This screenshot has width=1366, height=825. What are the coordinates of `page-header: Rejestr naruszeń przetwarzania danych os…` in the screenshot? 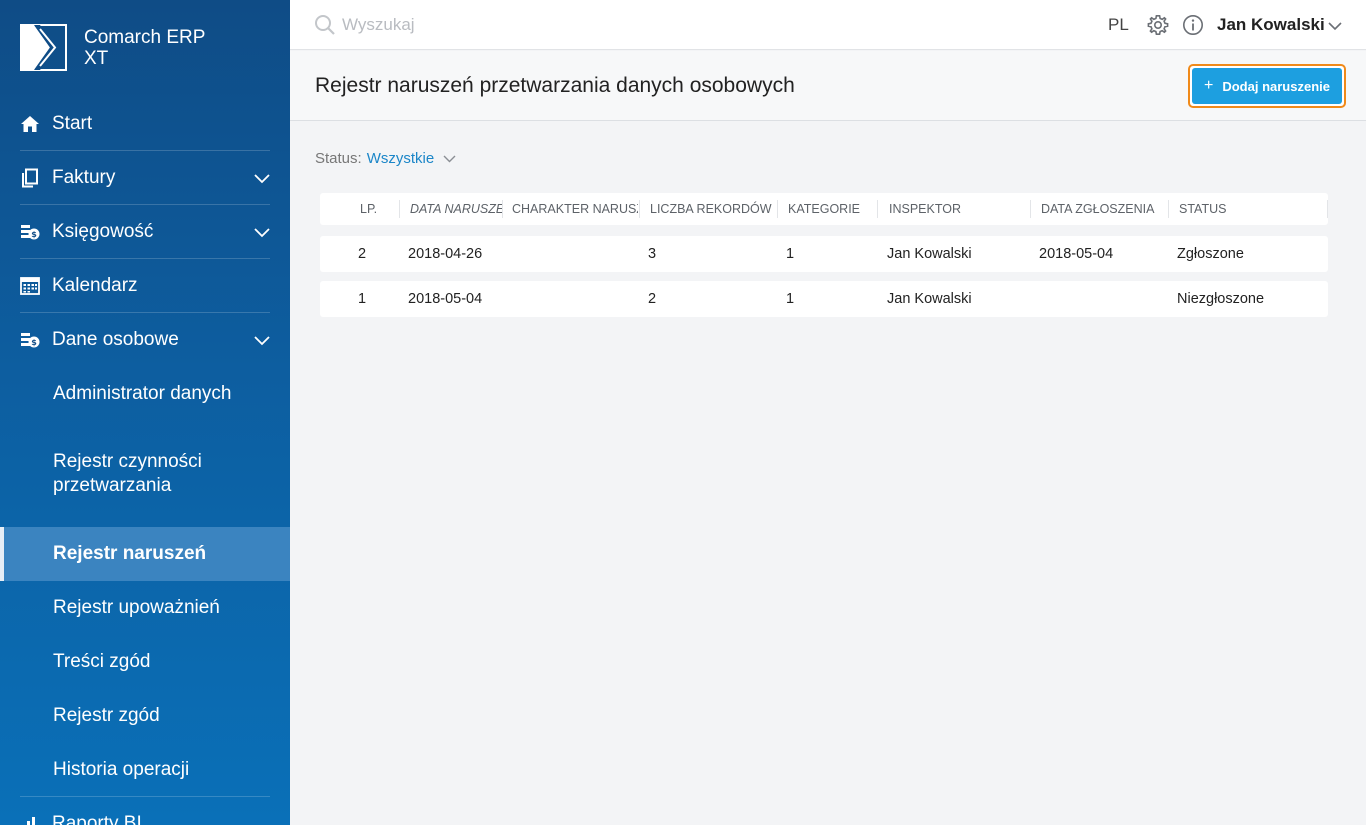 It's located at (828, 86).